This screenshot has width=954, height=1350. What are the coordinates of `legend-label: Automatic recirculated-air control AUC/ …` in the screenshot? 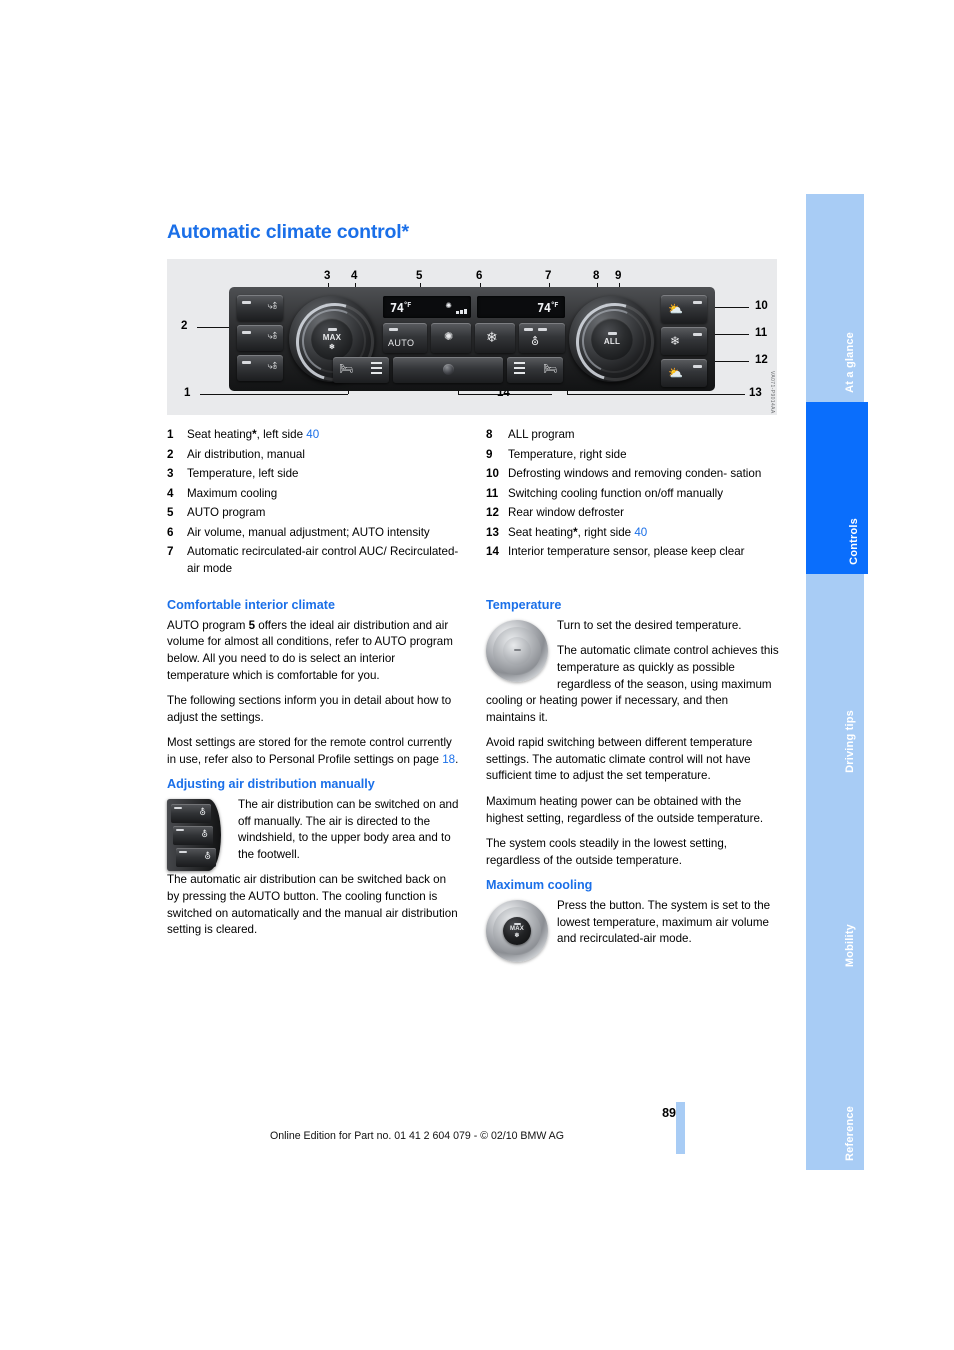 It's located at (323, 560).